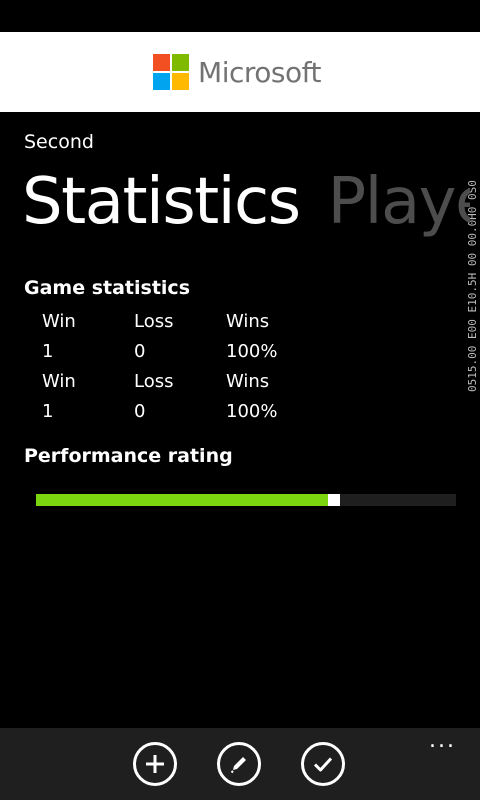  I want to click on check-button, so click(323, 764).